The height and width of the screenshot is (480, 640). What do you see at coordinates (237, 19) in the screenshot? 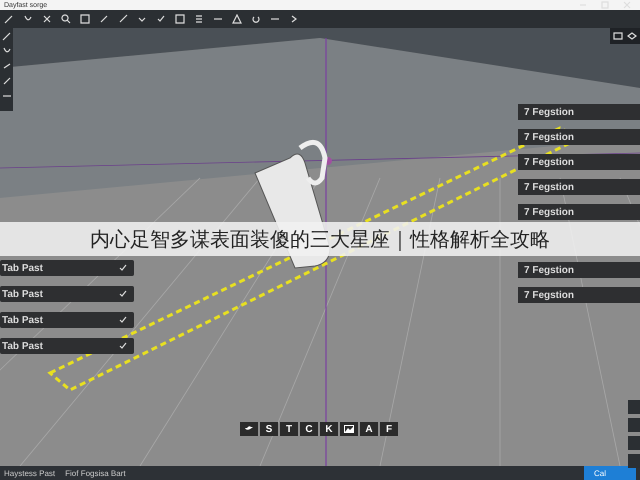
I see `triangle-icon` at bounding box center [237, 19].